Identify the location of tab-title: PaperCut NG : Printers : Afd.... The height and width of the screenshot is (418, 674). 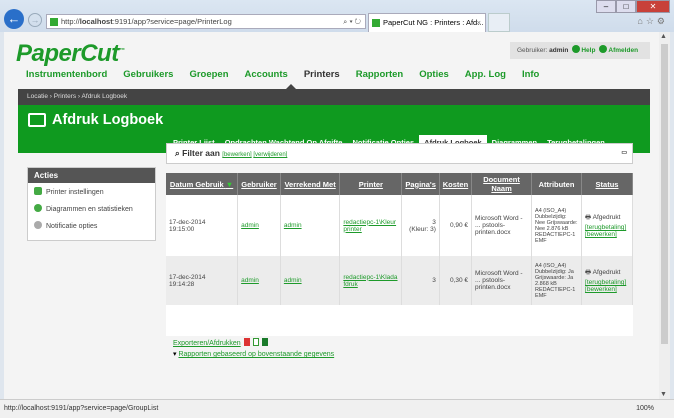
(433, 22).